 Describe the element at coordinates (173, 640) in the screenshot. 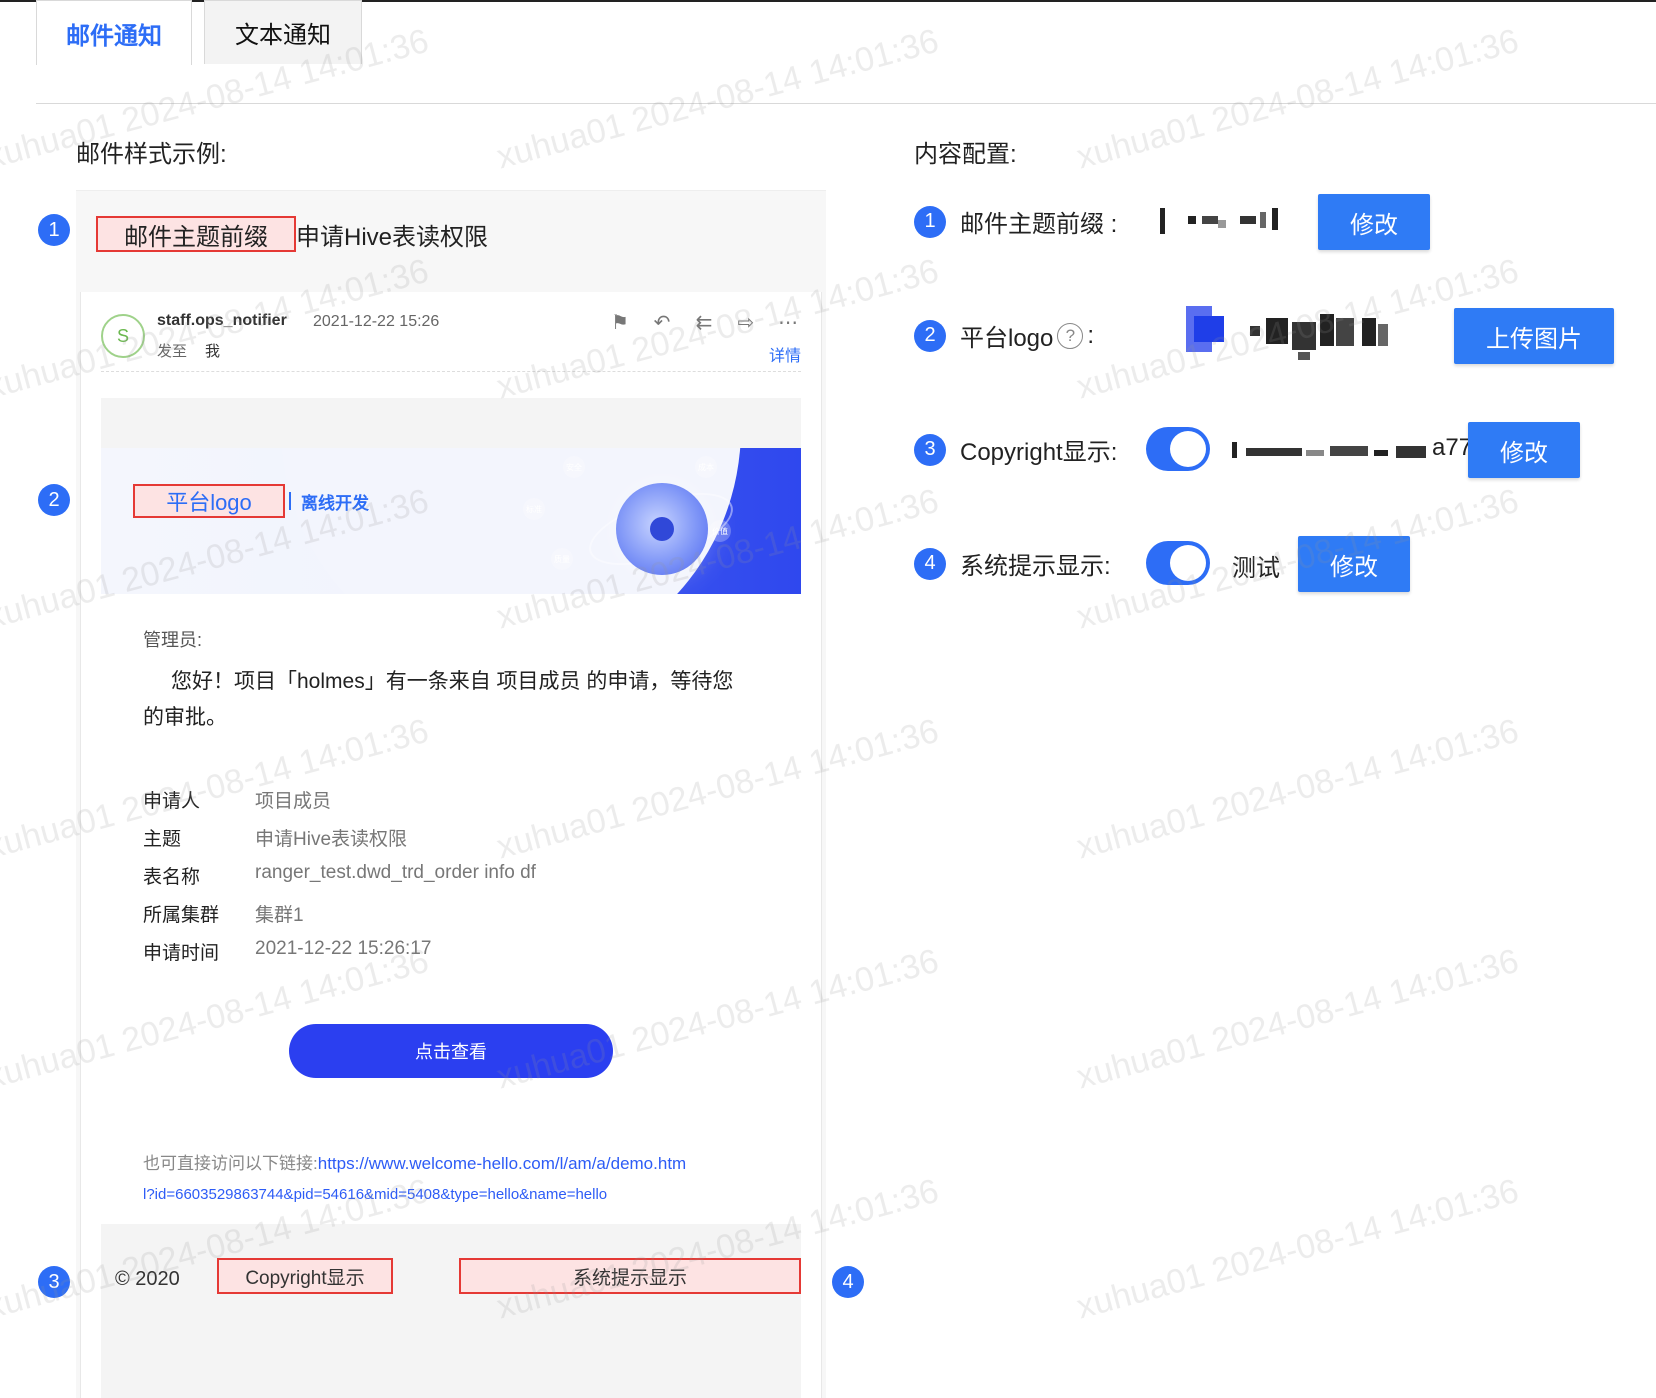

I see `greeting-recipient: 管理员:` at that location.